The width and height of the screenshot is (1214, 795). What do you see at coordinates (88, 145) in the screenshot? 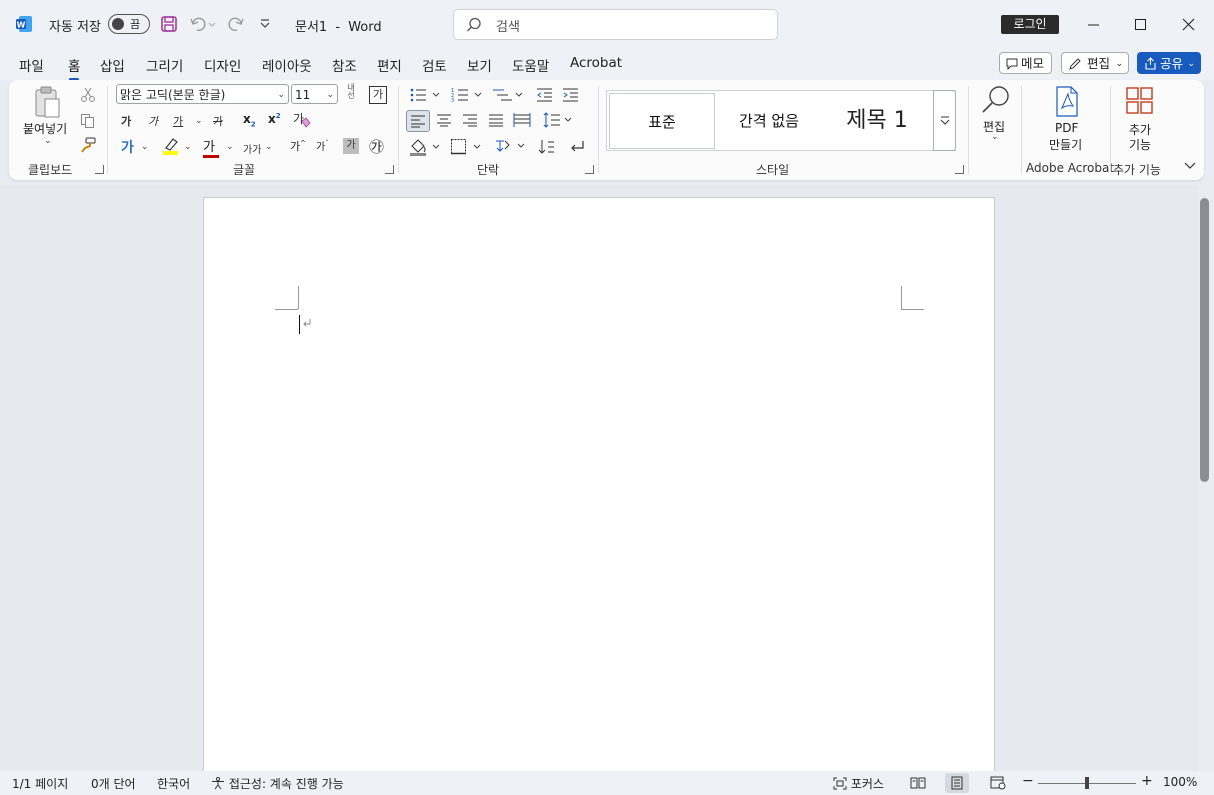
I see `format-painter-icon` at bounding box center [88, 145].